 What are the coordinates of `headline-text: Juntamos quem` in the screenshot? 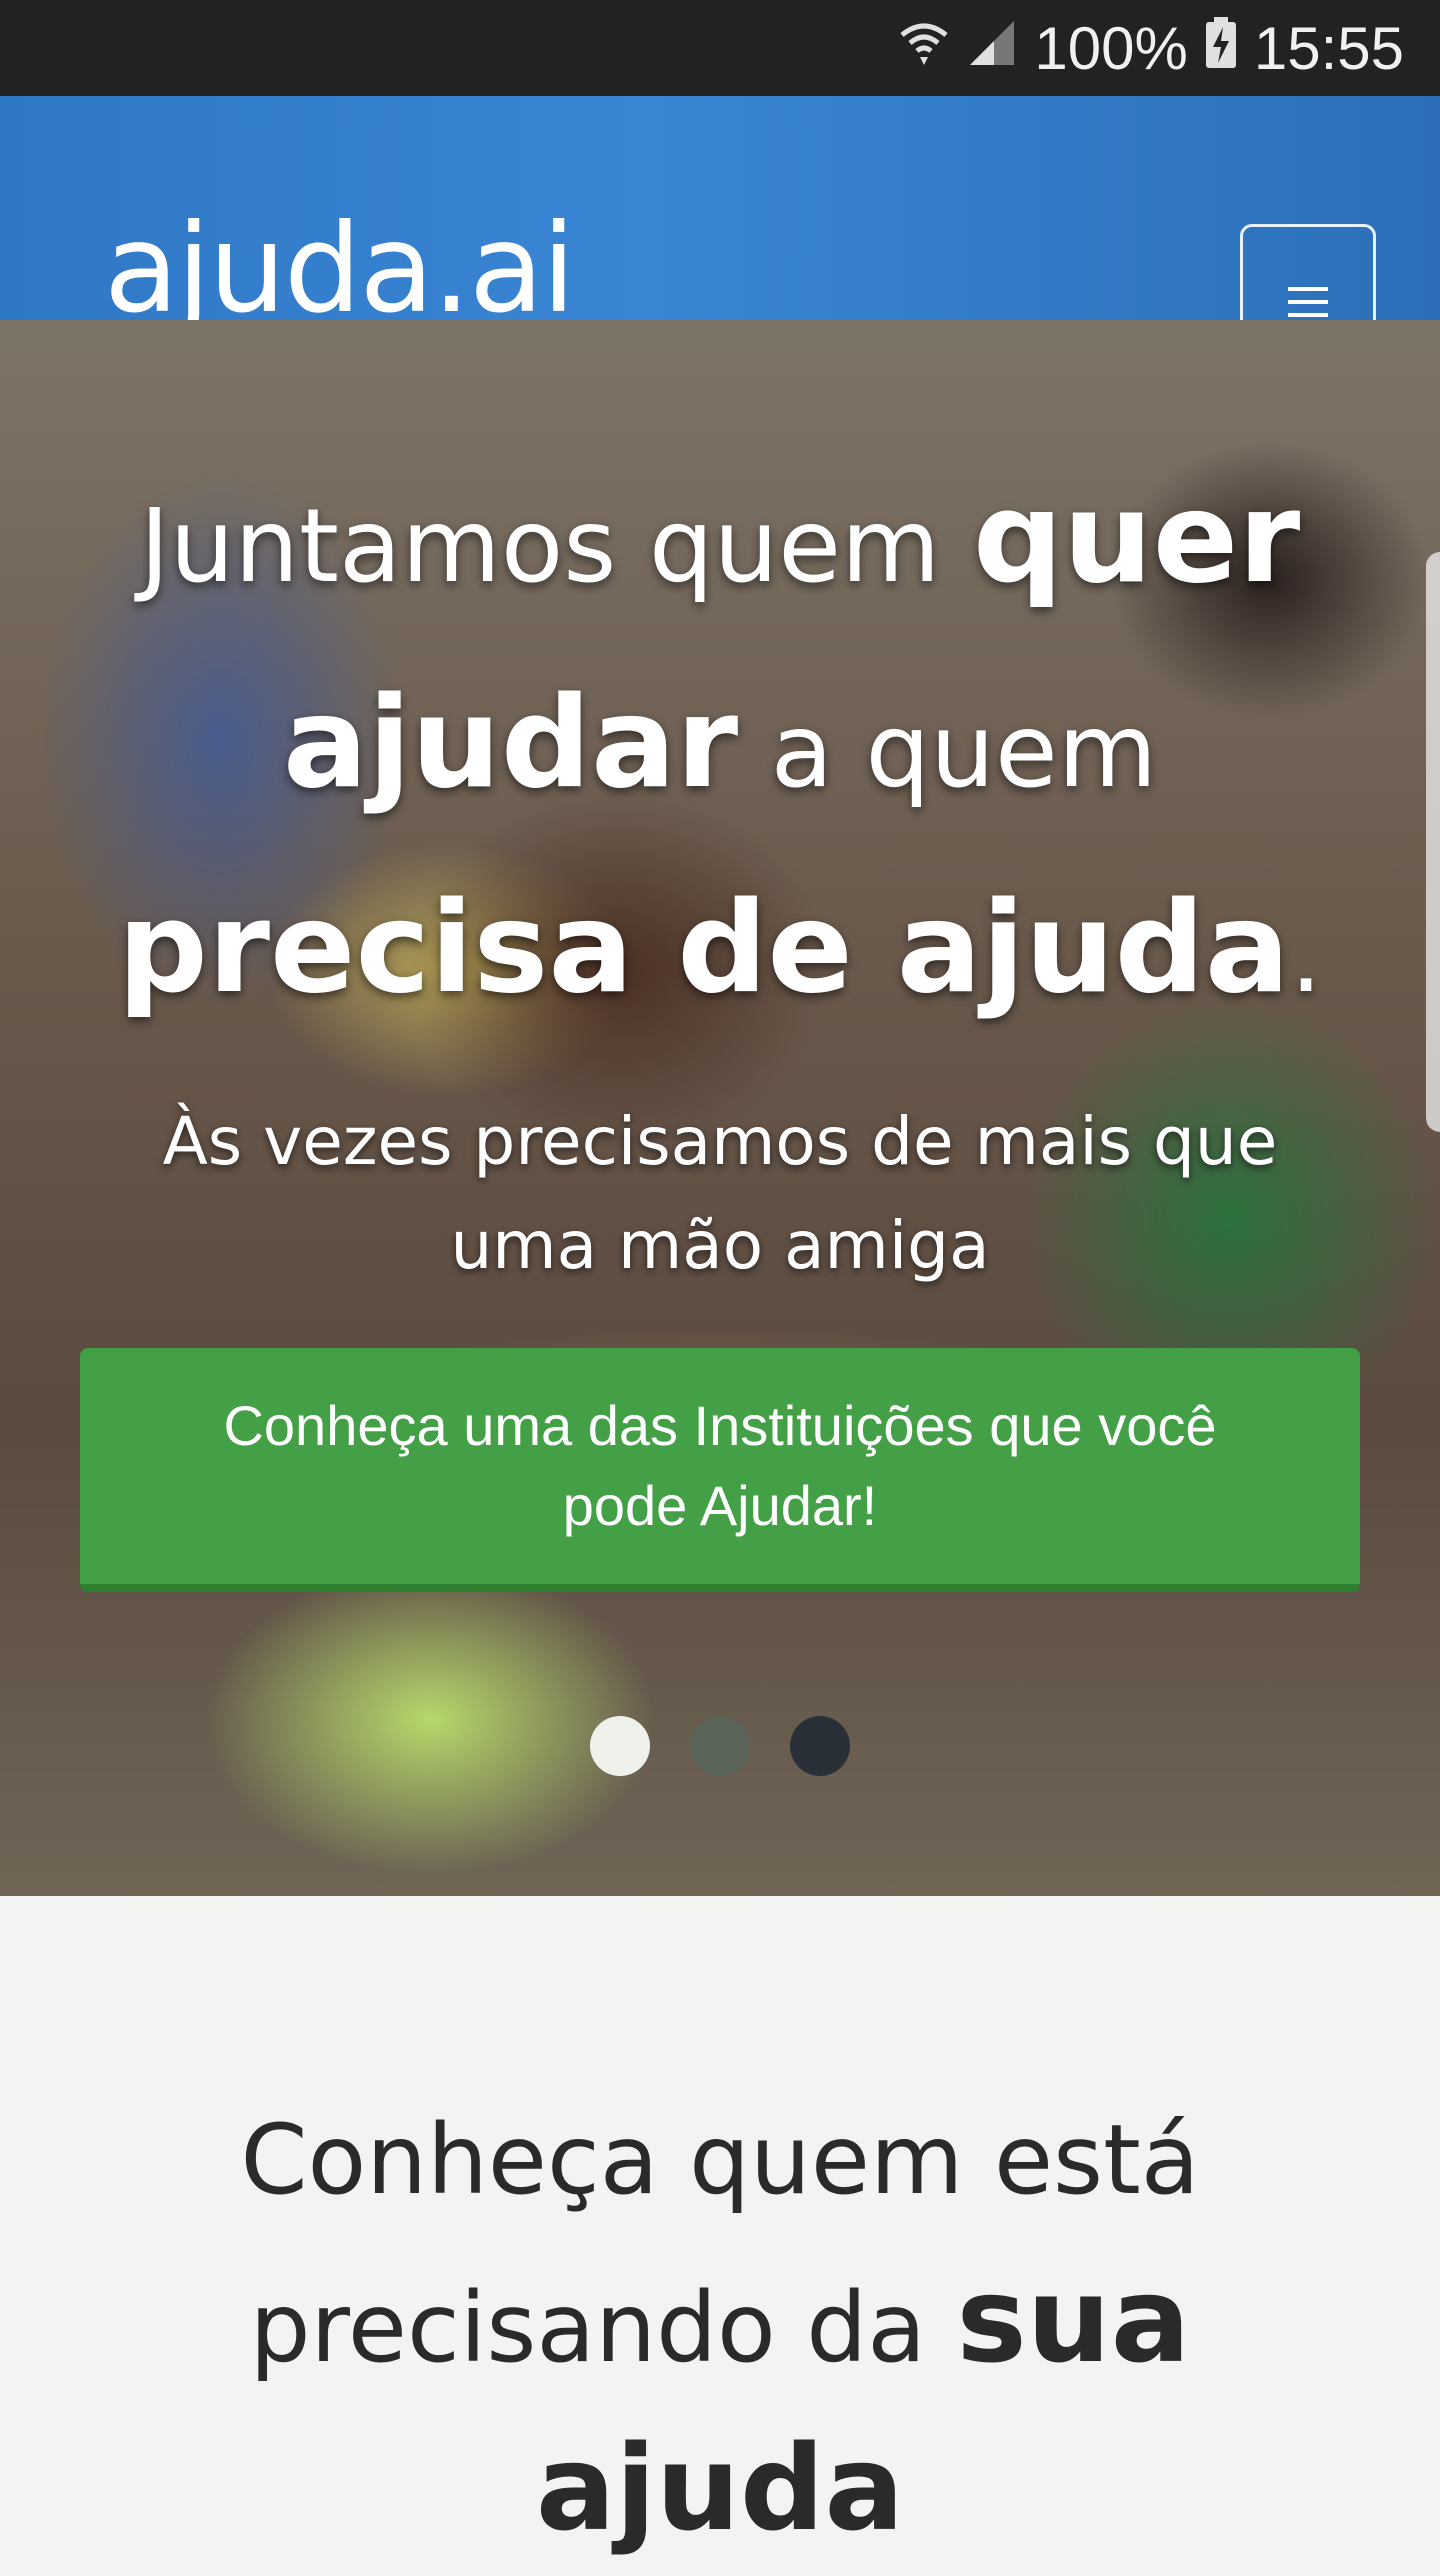 It's located at (556, 546).